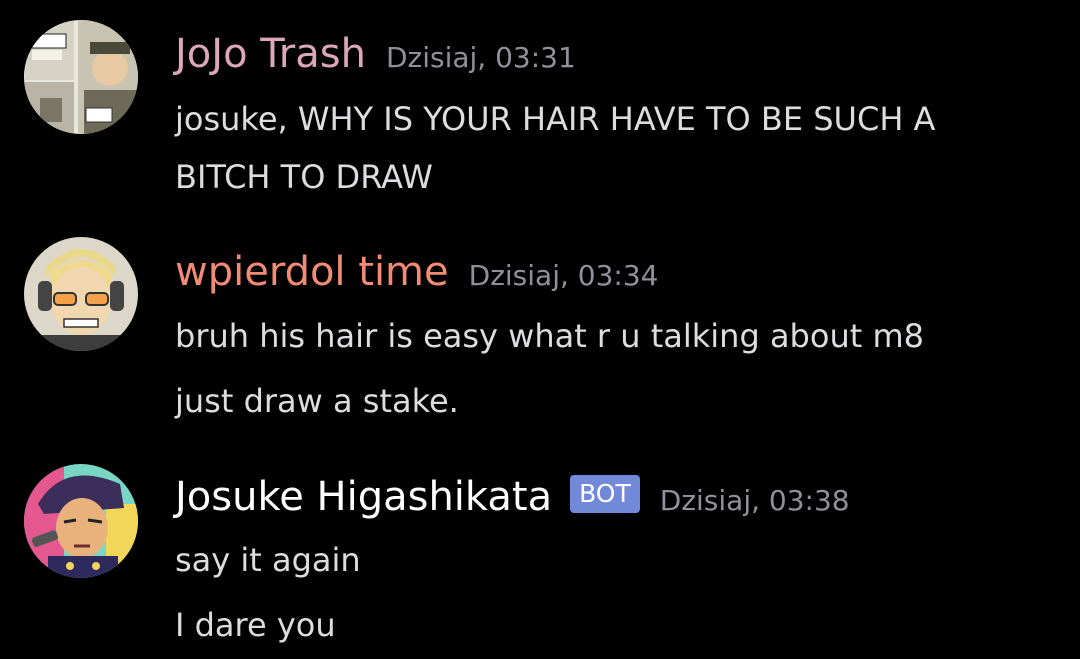 This screenshot has width=1080, height=659. What do you see at coordinates (563, 275) in the screenshot?
I see `timestamp: Dzisiaj, 03:34` at bounding box center [563, 275].